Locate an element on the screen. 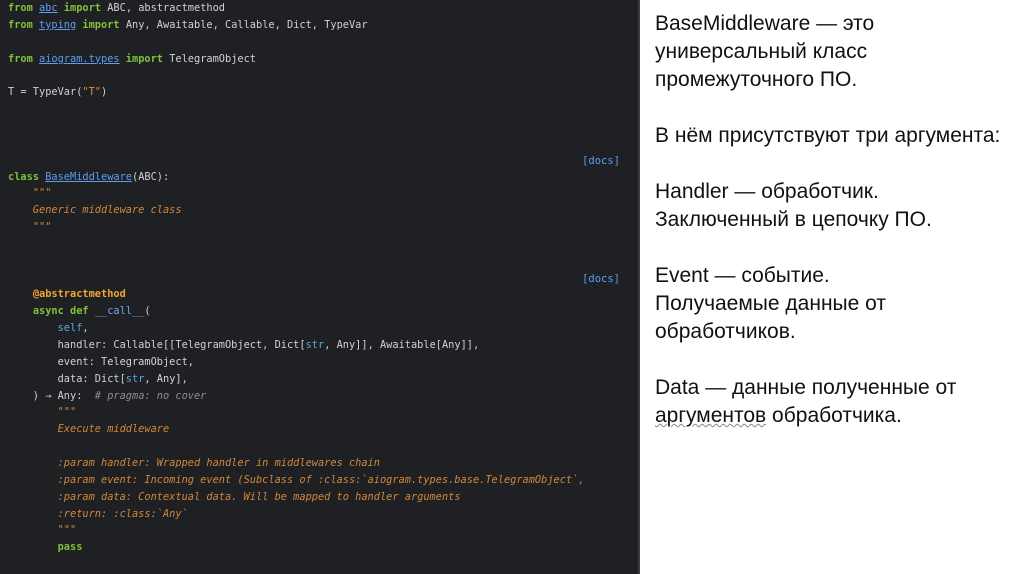 The image size is (1024, 574). data-text-end: обработчика. is located at coordinates (834, 415).